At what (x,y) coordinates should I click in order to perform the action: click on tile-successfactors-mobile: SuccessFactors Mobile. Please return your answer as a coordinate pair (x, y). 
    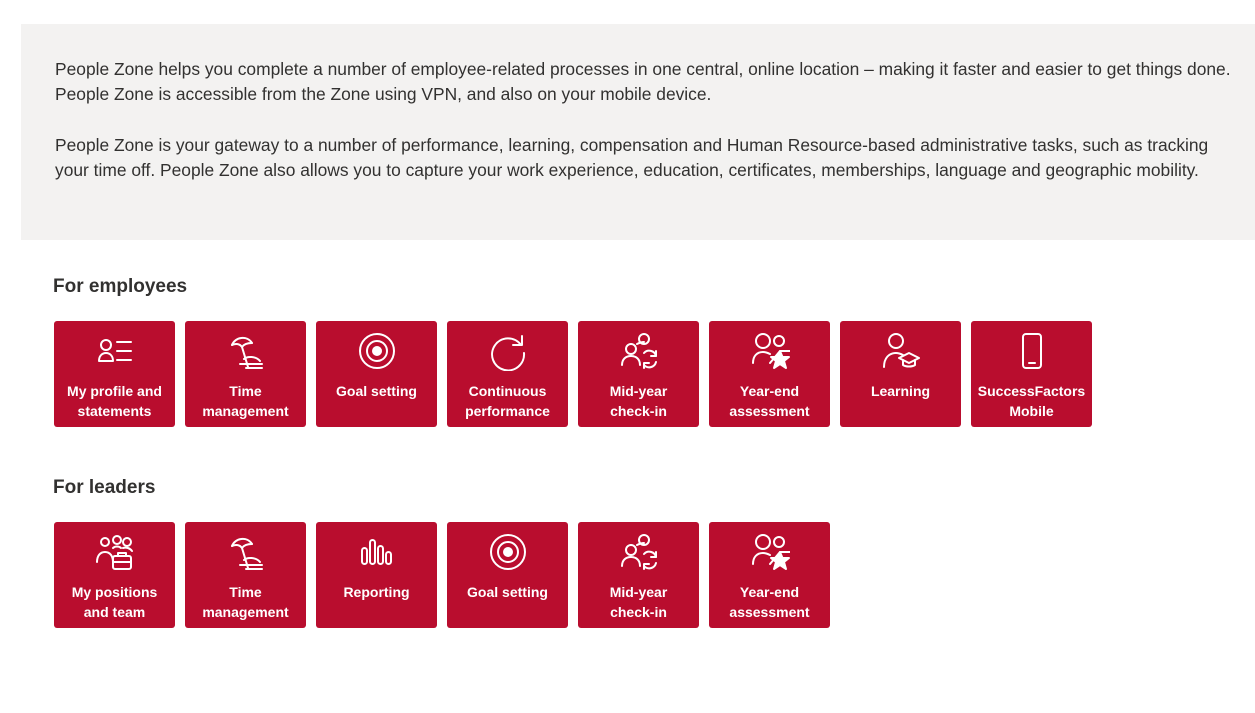
    Looking at the image, I should click on (1031, 374).